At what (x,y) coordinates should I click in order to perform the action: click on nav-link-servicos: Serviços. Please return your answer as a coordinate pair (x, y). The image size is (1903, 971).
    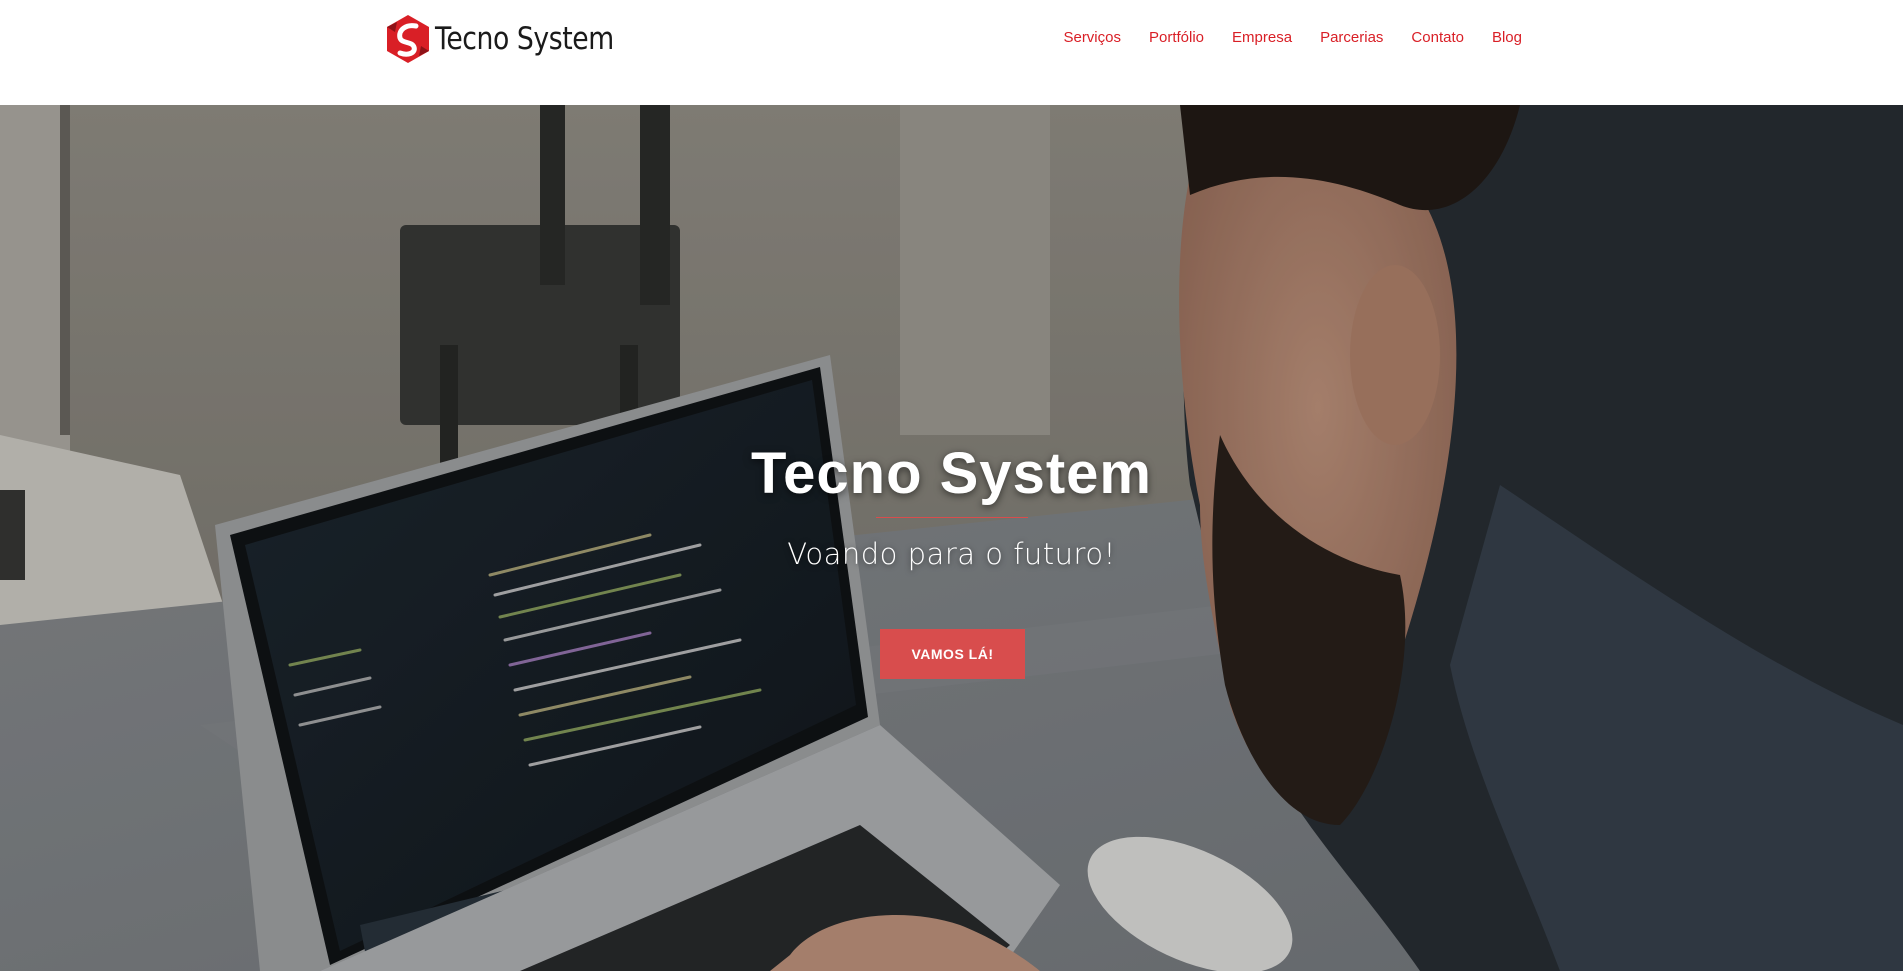
    Looking at the image, I should click on (1092, 38).